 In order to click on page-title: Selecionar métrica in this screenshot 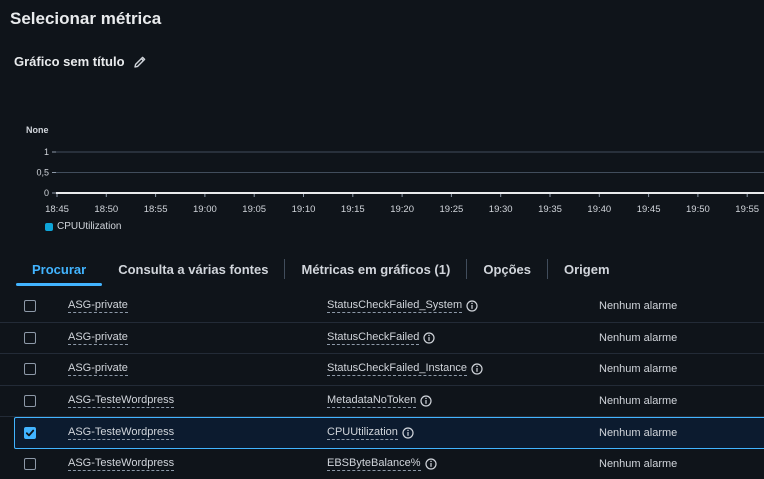, I will do `click(86, 18)`.